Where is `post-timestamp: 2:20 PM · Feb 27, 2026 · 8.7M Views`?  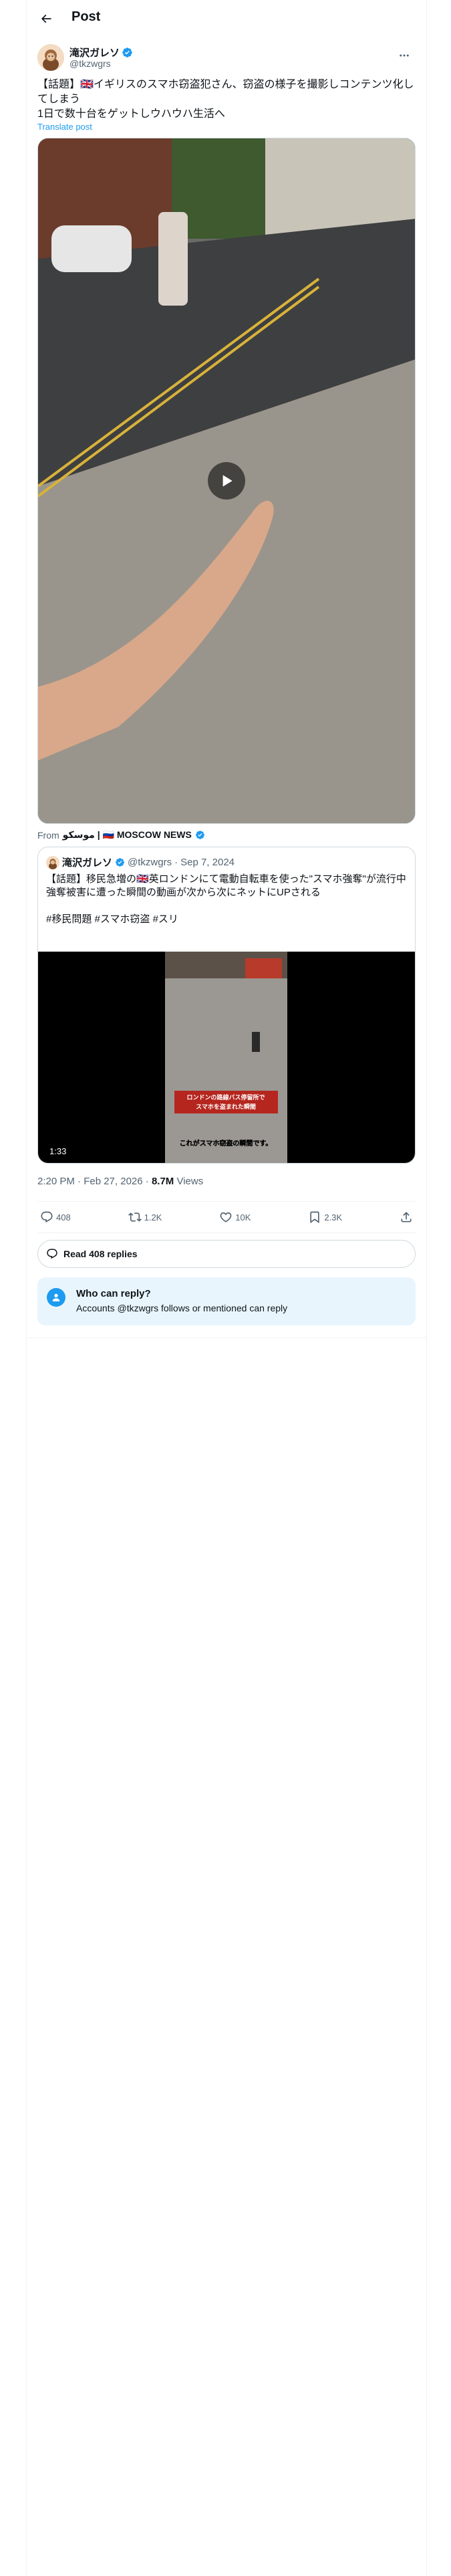 post-timestamp: 2:20 PM · Feb 27, 2026 · 8.7M Views is located at coordinates (120, 1181).